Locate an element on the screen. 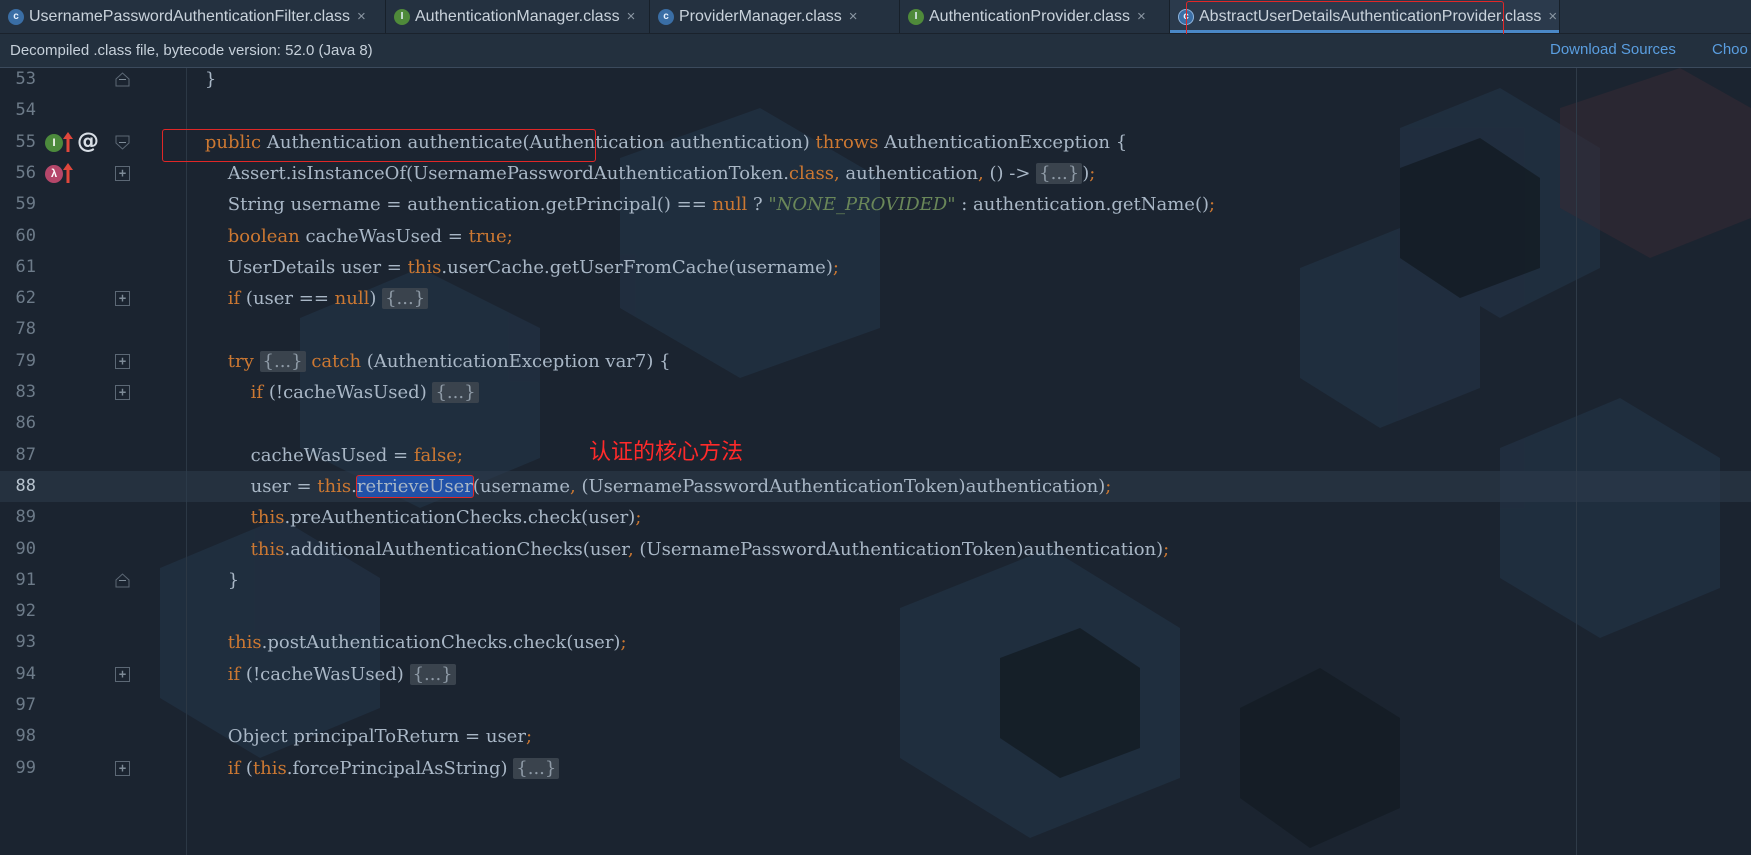 This screenshot has width=1751, height=855. line-number: 99 is located at coordinates (25, 767).